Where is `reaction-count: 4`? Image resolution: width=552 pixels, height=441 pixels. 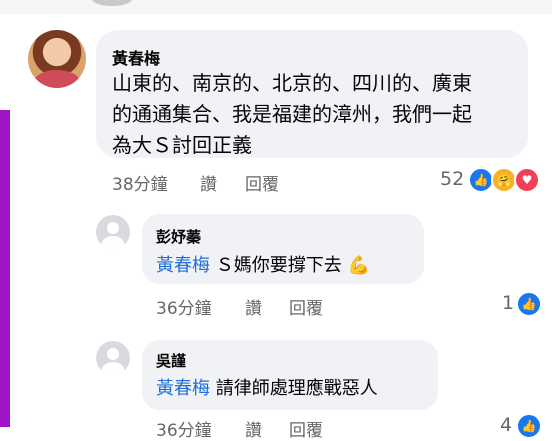 reaction-count: 4 is located at coordinates (506, 425).